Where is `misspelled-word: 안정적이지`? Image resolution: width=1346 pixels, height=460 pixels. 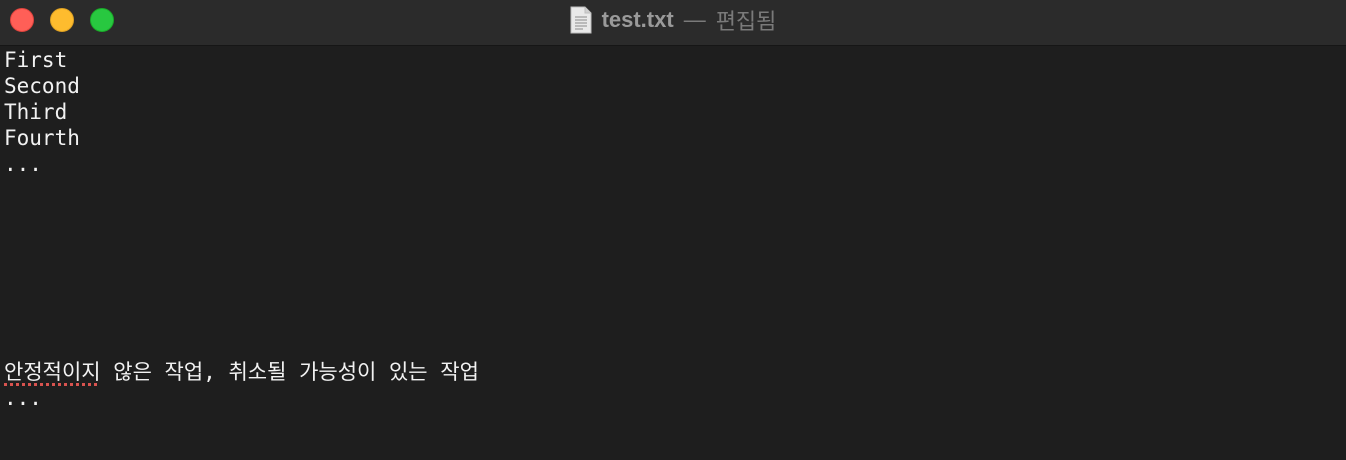
misspelled-word: 안정적이지 is located at coordinates (52, 372).